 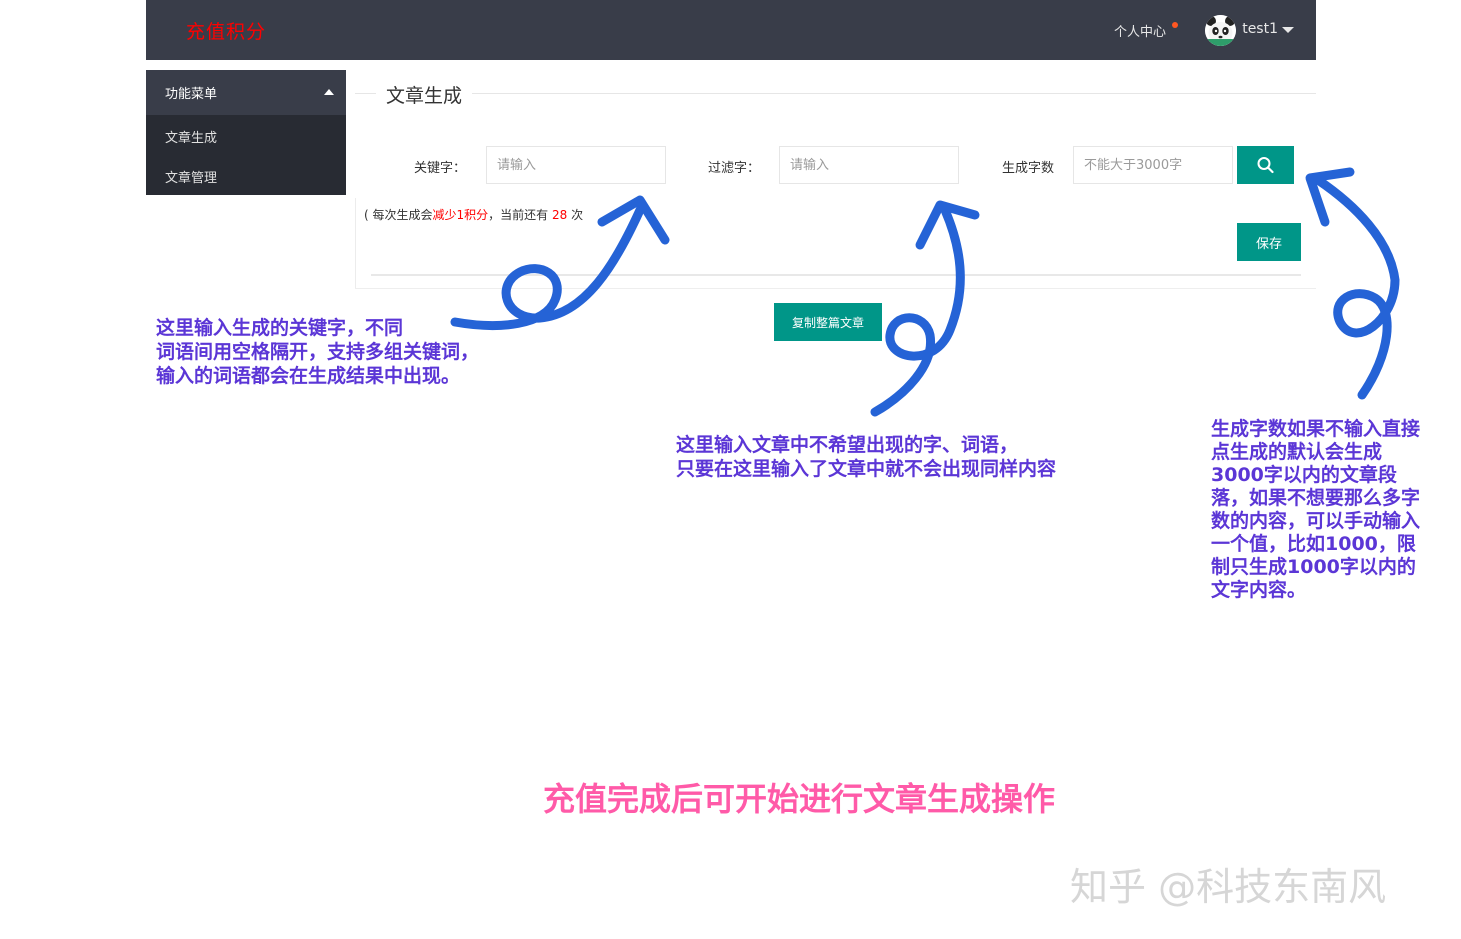 What do you see at coordinates (575, 215) in the screenshot?
I see `note-suffix: 次` at bounding box center [575, 215].